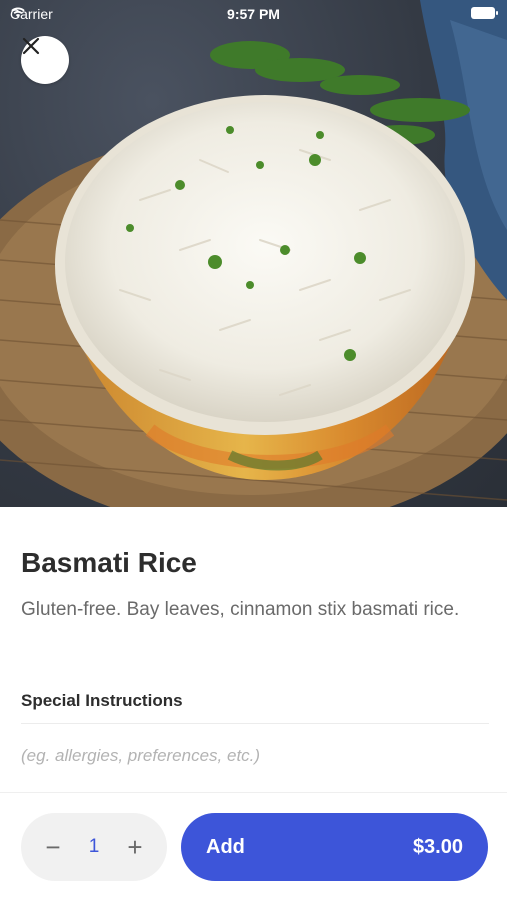 The height and width of the screenshot is (900, 507). I want to click on special-instructions-label: Special Instructions, so click(102, 700).